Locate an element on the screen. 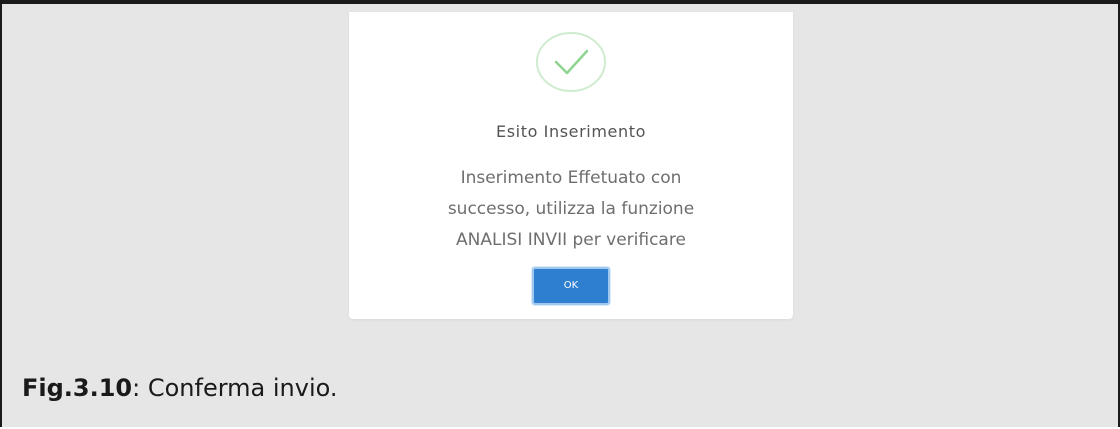  figure-label: Fig.3.10 is located at coordinates (77, 388).